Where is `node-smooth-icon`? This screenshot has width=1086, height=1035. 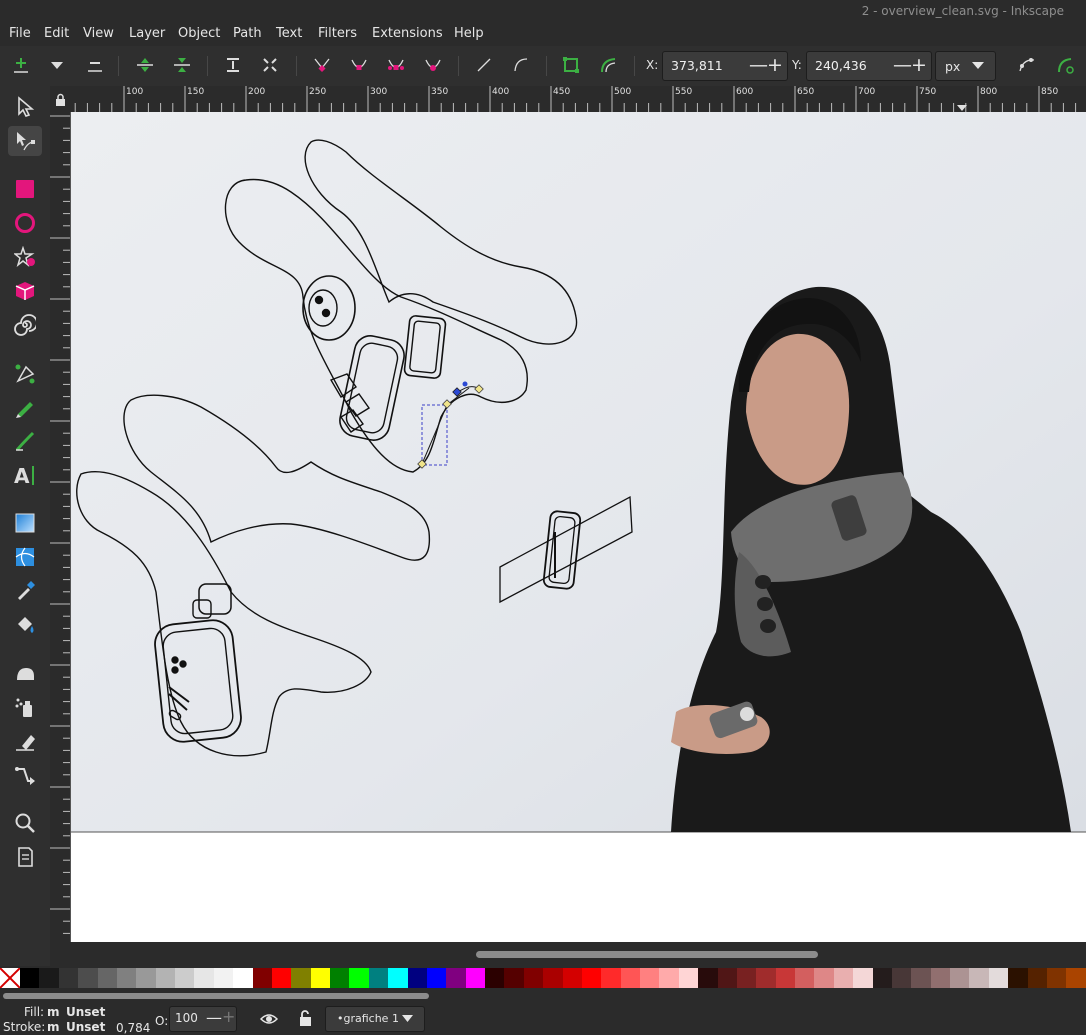
node-smooth-icon is located at coordinates (359, 65).